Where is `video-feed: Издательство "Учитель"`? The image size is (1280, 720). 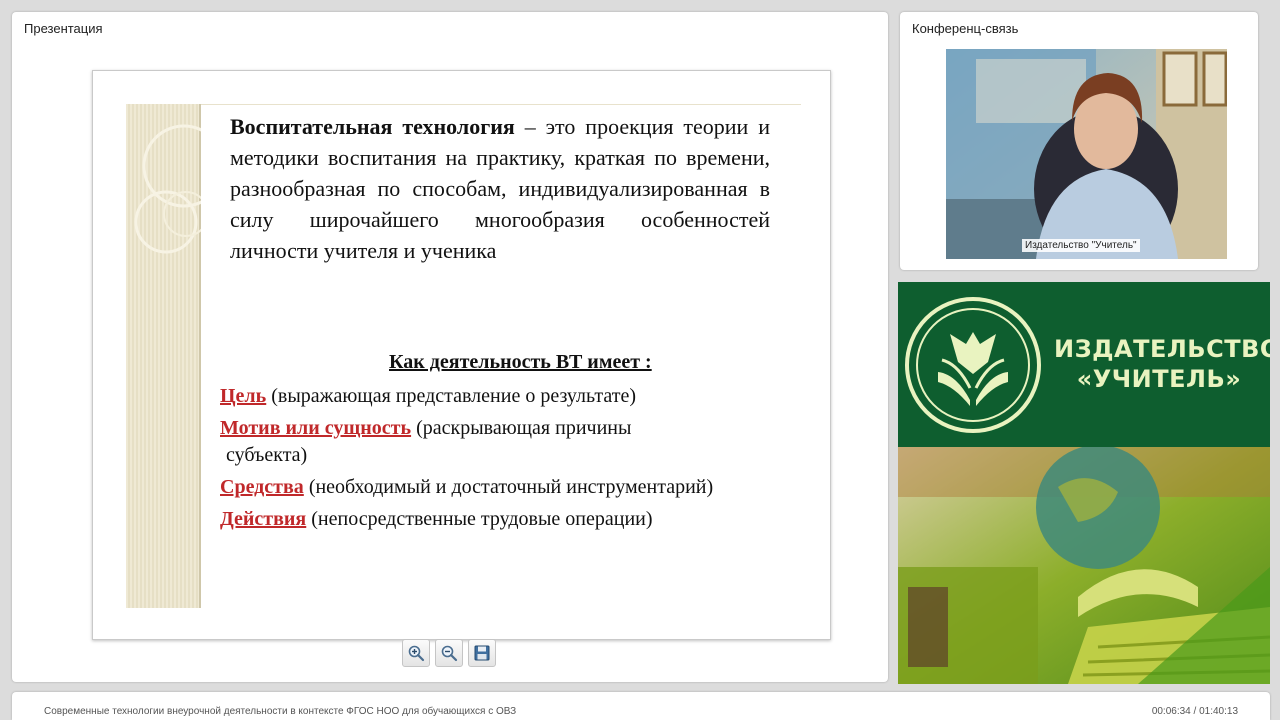 video-feed: Издательство "Учитель" is located at coordinates (1086, 154).